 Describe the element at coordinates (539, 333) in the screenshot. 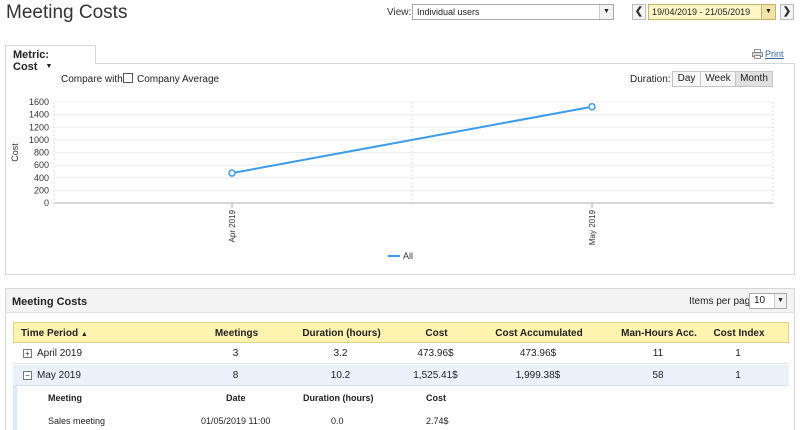

I see `col-header-cost-accumulated: Cost Accumulated` at that location.